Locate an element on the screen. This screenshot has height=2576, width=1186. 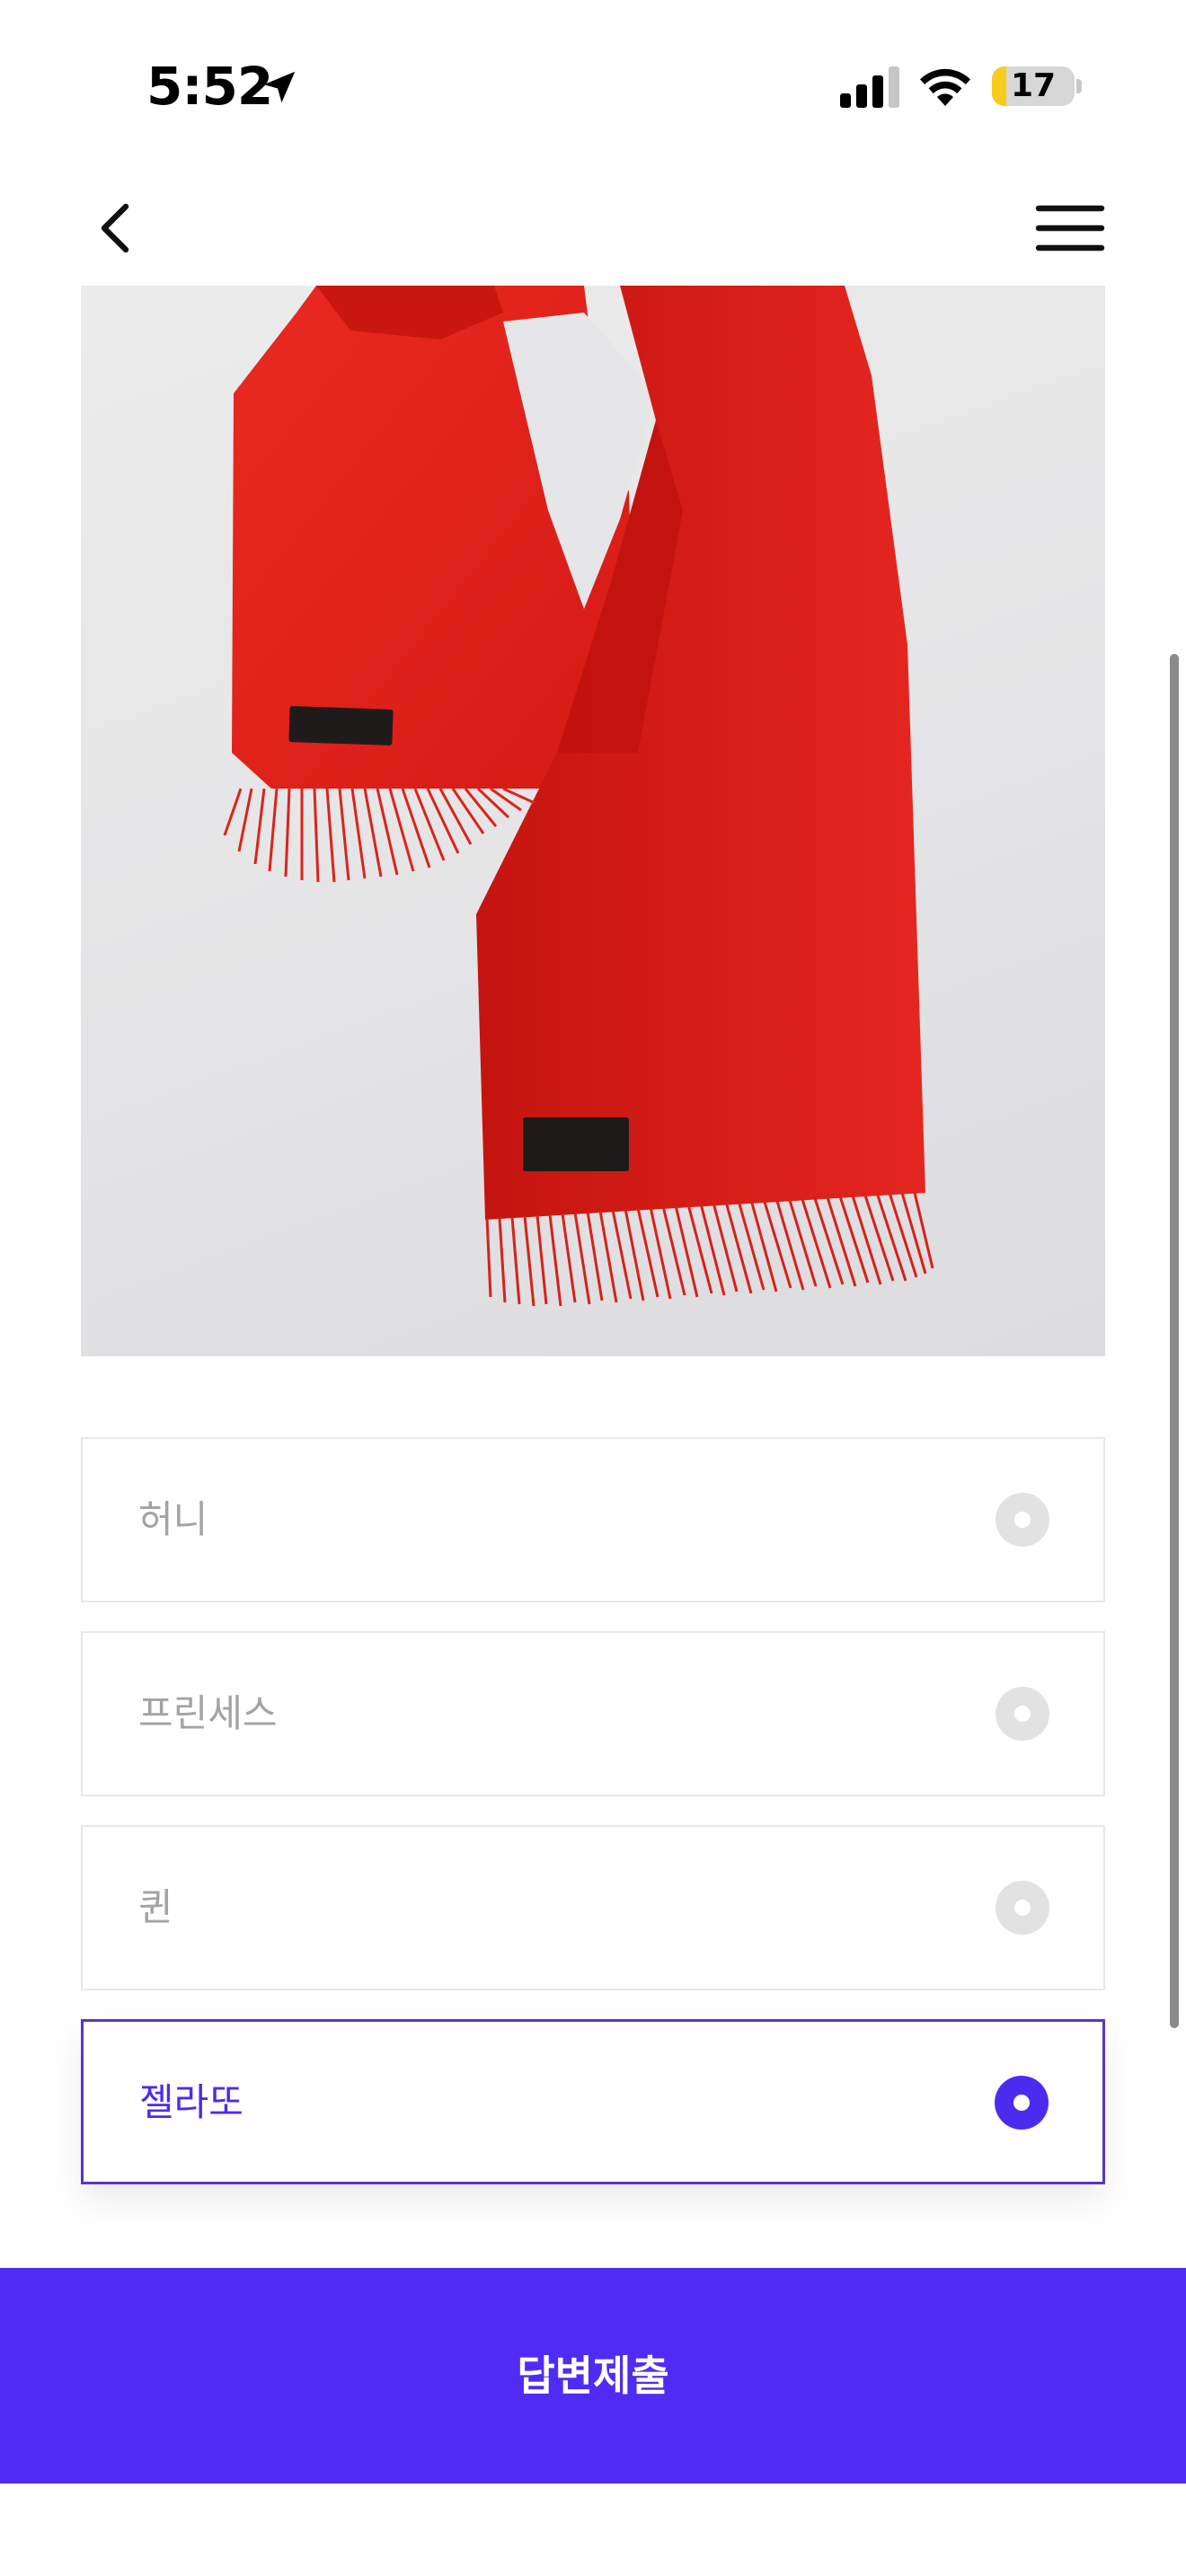
scarf-tag-top is located at coordinates (341, 725).